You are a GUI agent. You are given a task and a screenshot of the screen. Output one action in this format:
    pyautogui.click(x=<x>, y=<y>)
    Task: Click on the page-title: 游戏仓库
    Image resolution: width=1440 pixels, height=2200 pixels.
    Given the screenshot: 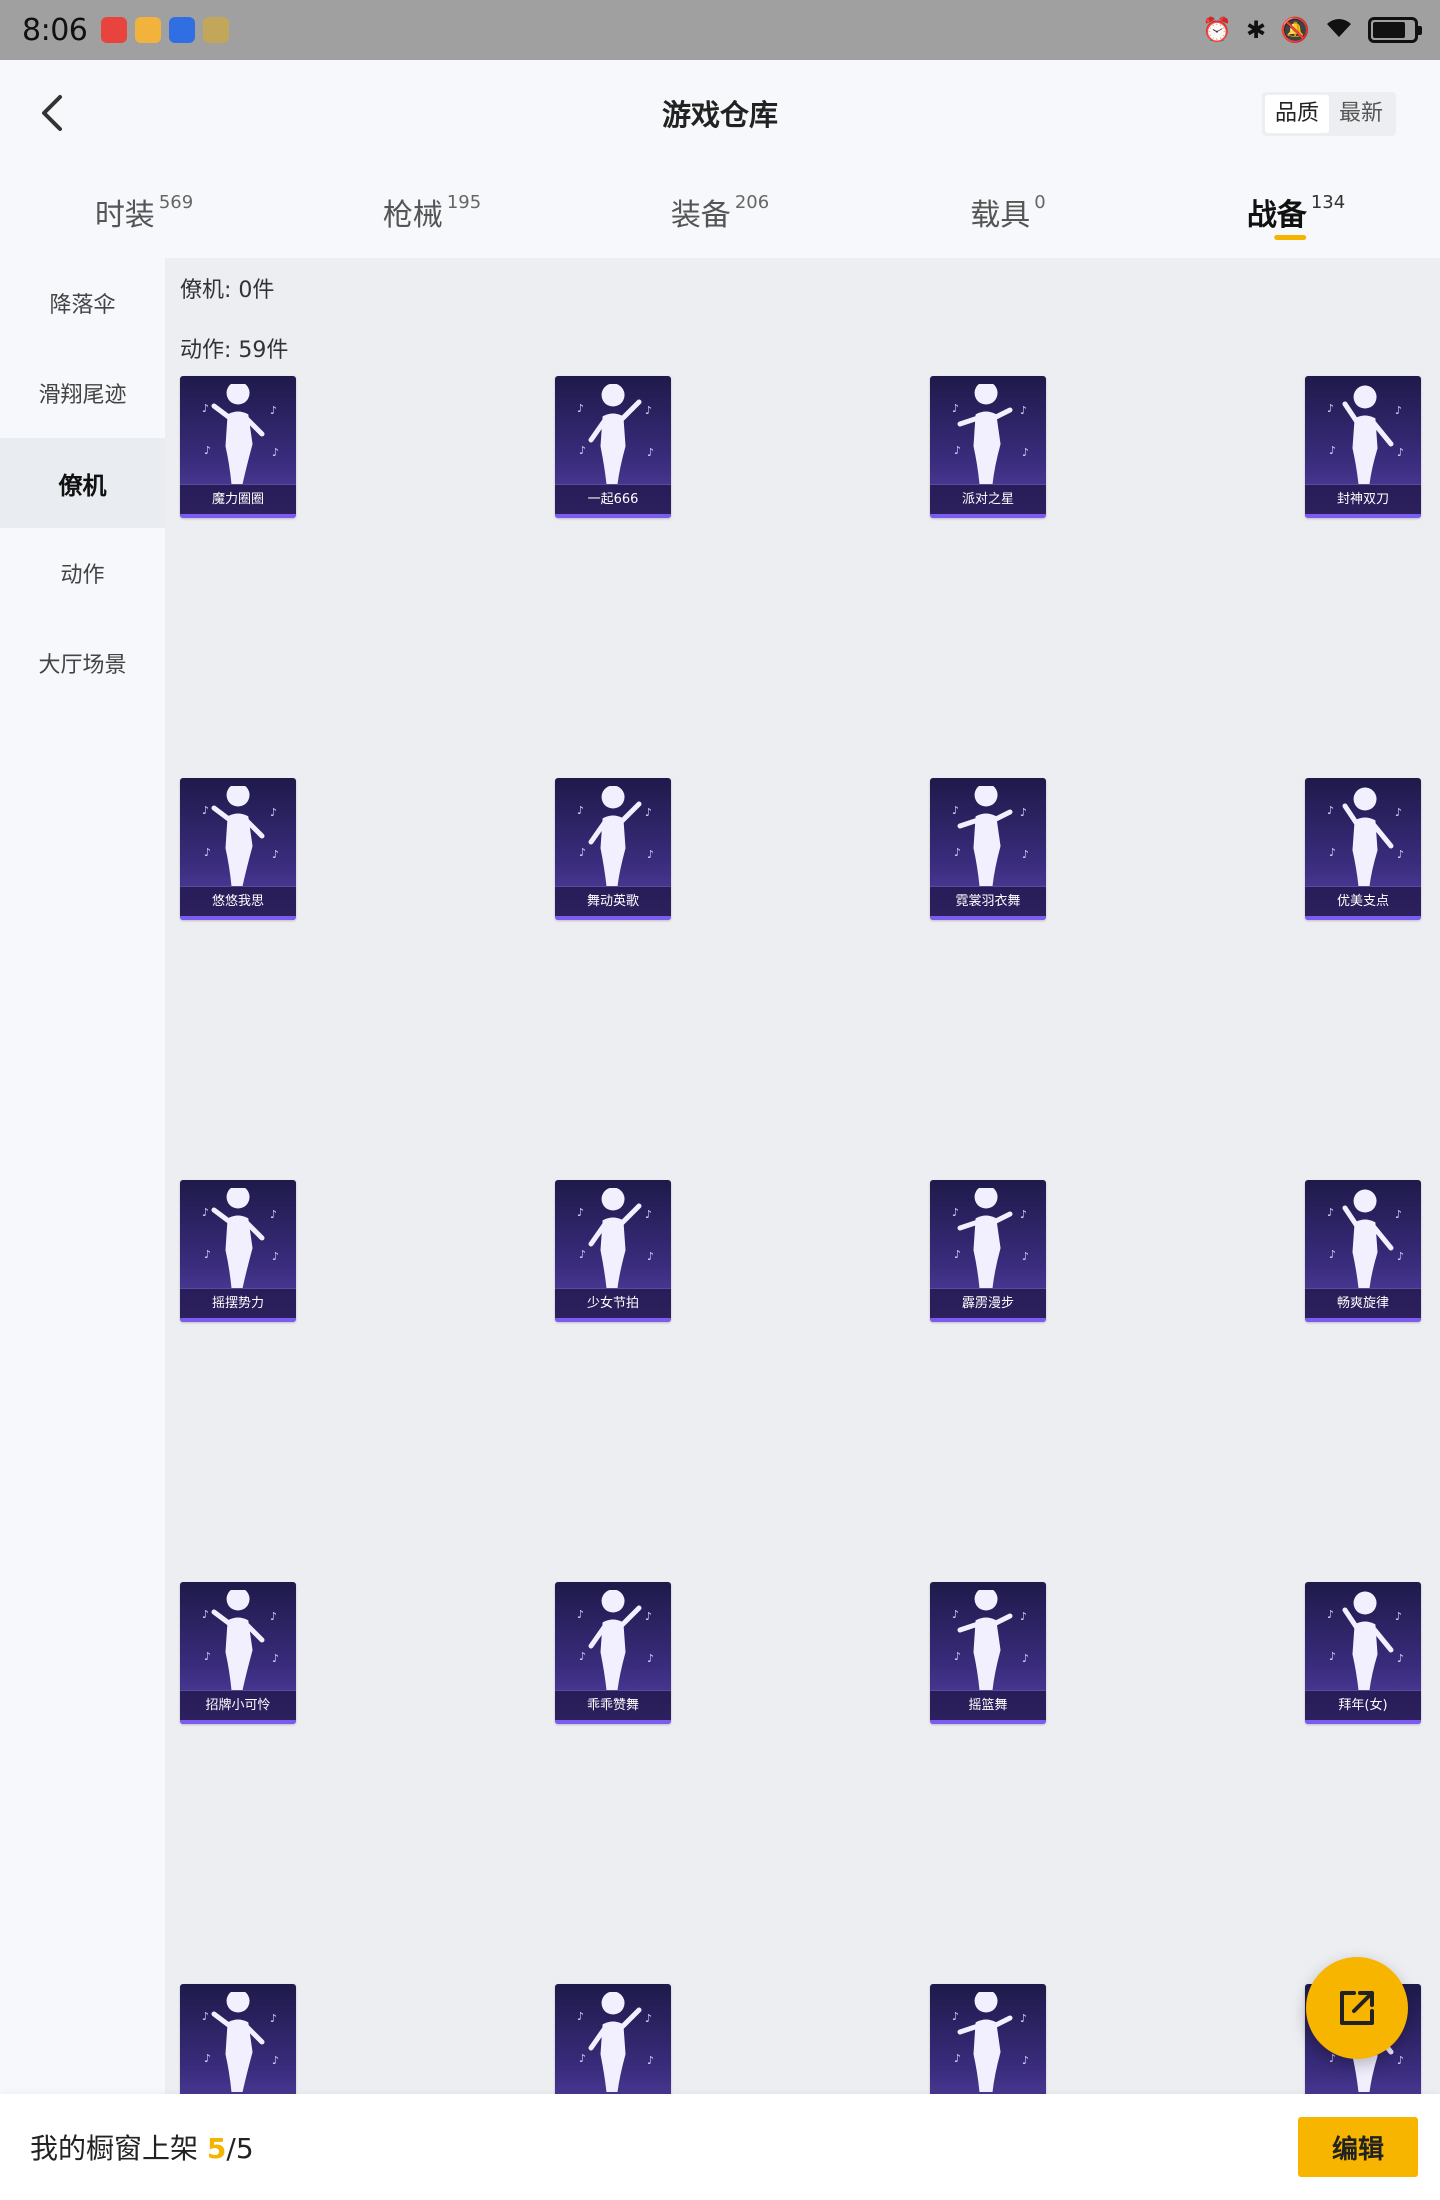 What is the action you would take?
    pyautogui.click(x=719, y=115)
    